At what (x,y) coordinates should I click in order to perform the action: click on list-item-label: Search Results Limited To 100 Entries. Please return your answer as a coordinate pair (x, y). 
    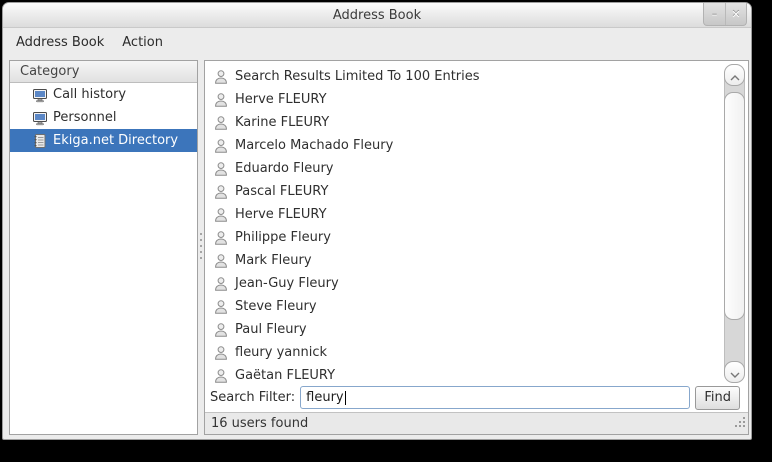
    Looking at the image, I should click on (357, 76).